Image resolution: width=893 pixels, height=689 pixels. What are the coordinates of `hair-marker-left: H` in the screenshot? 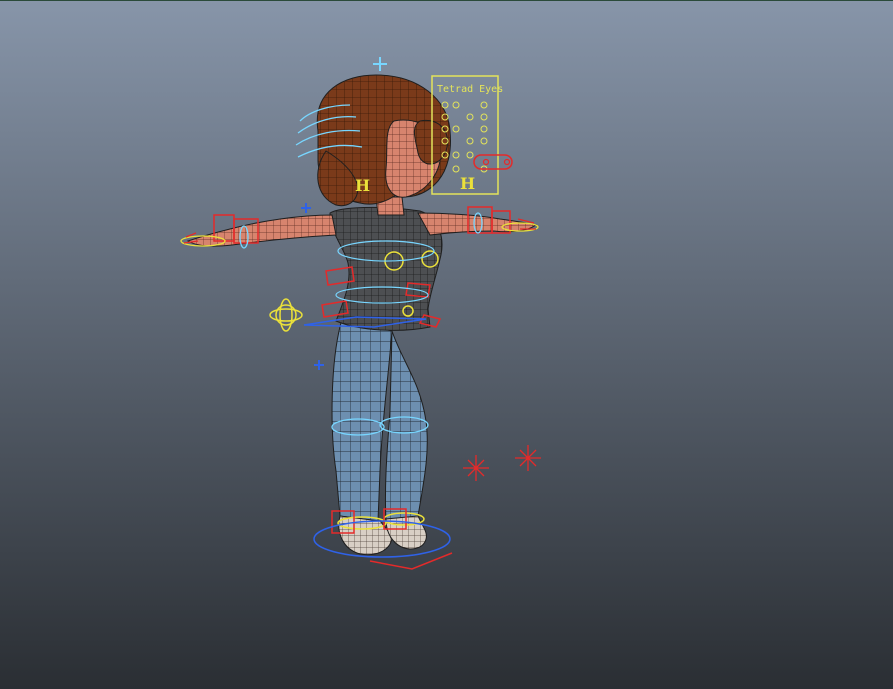 It's located at (362, 185).